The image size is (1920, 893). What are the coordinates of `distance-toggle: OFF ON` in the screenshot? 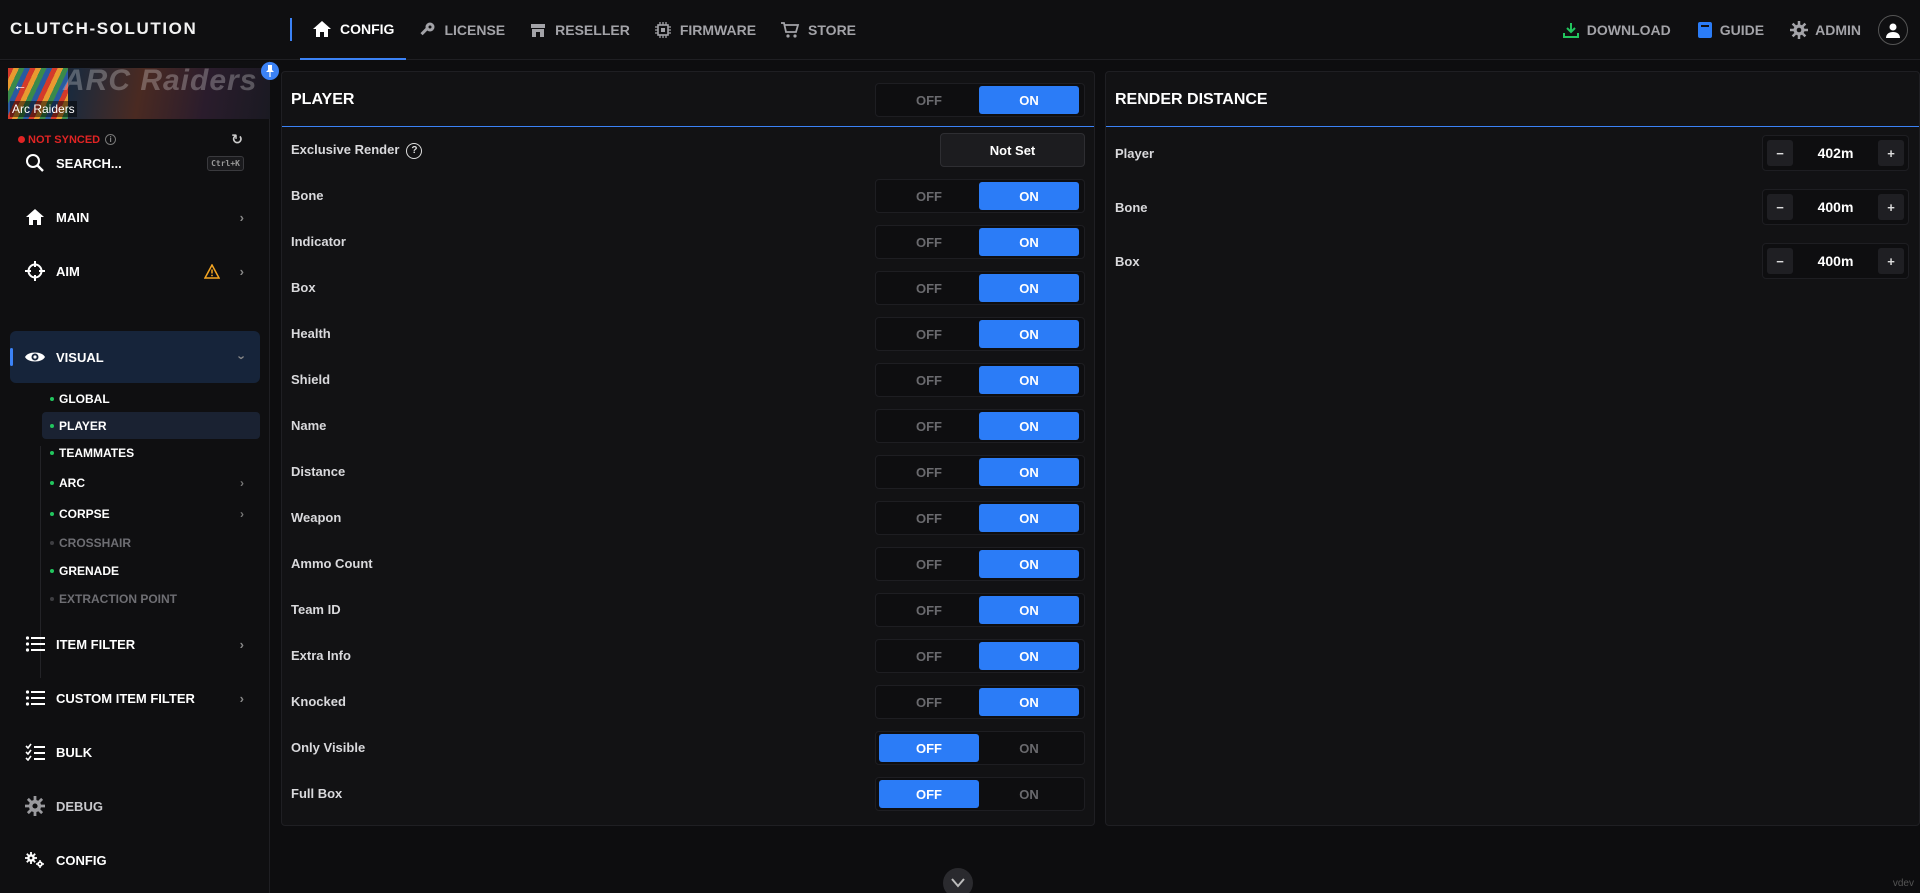 It's located at (980, 472).